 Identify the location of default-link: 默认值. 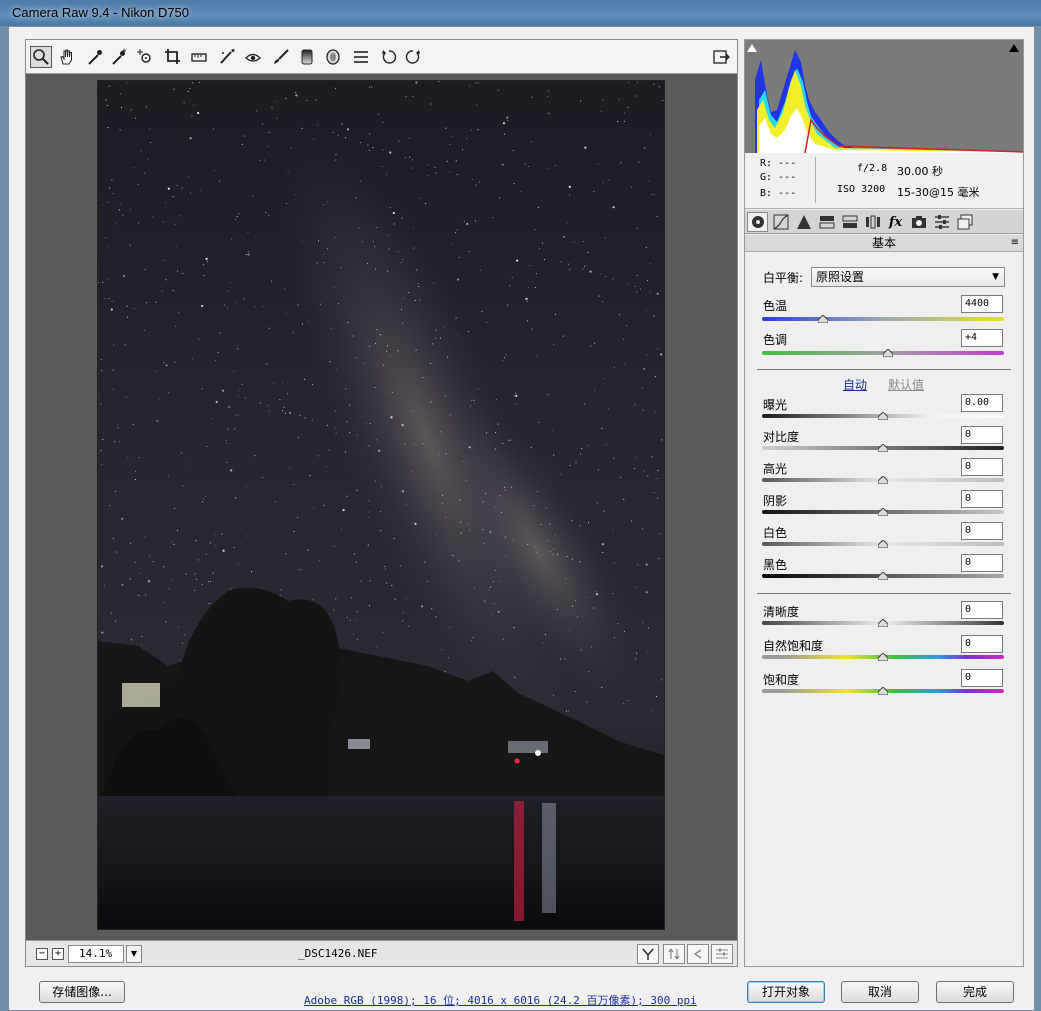
(906, 384).